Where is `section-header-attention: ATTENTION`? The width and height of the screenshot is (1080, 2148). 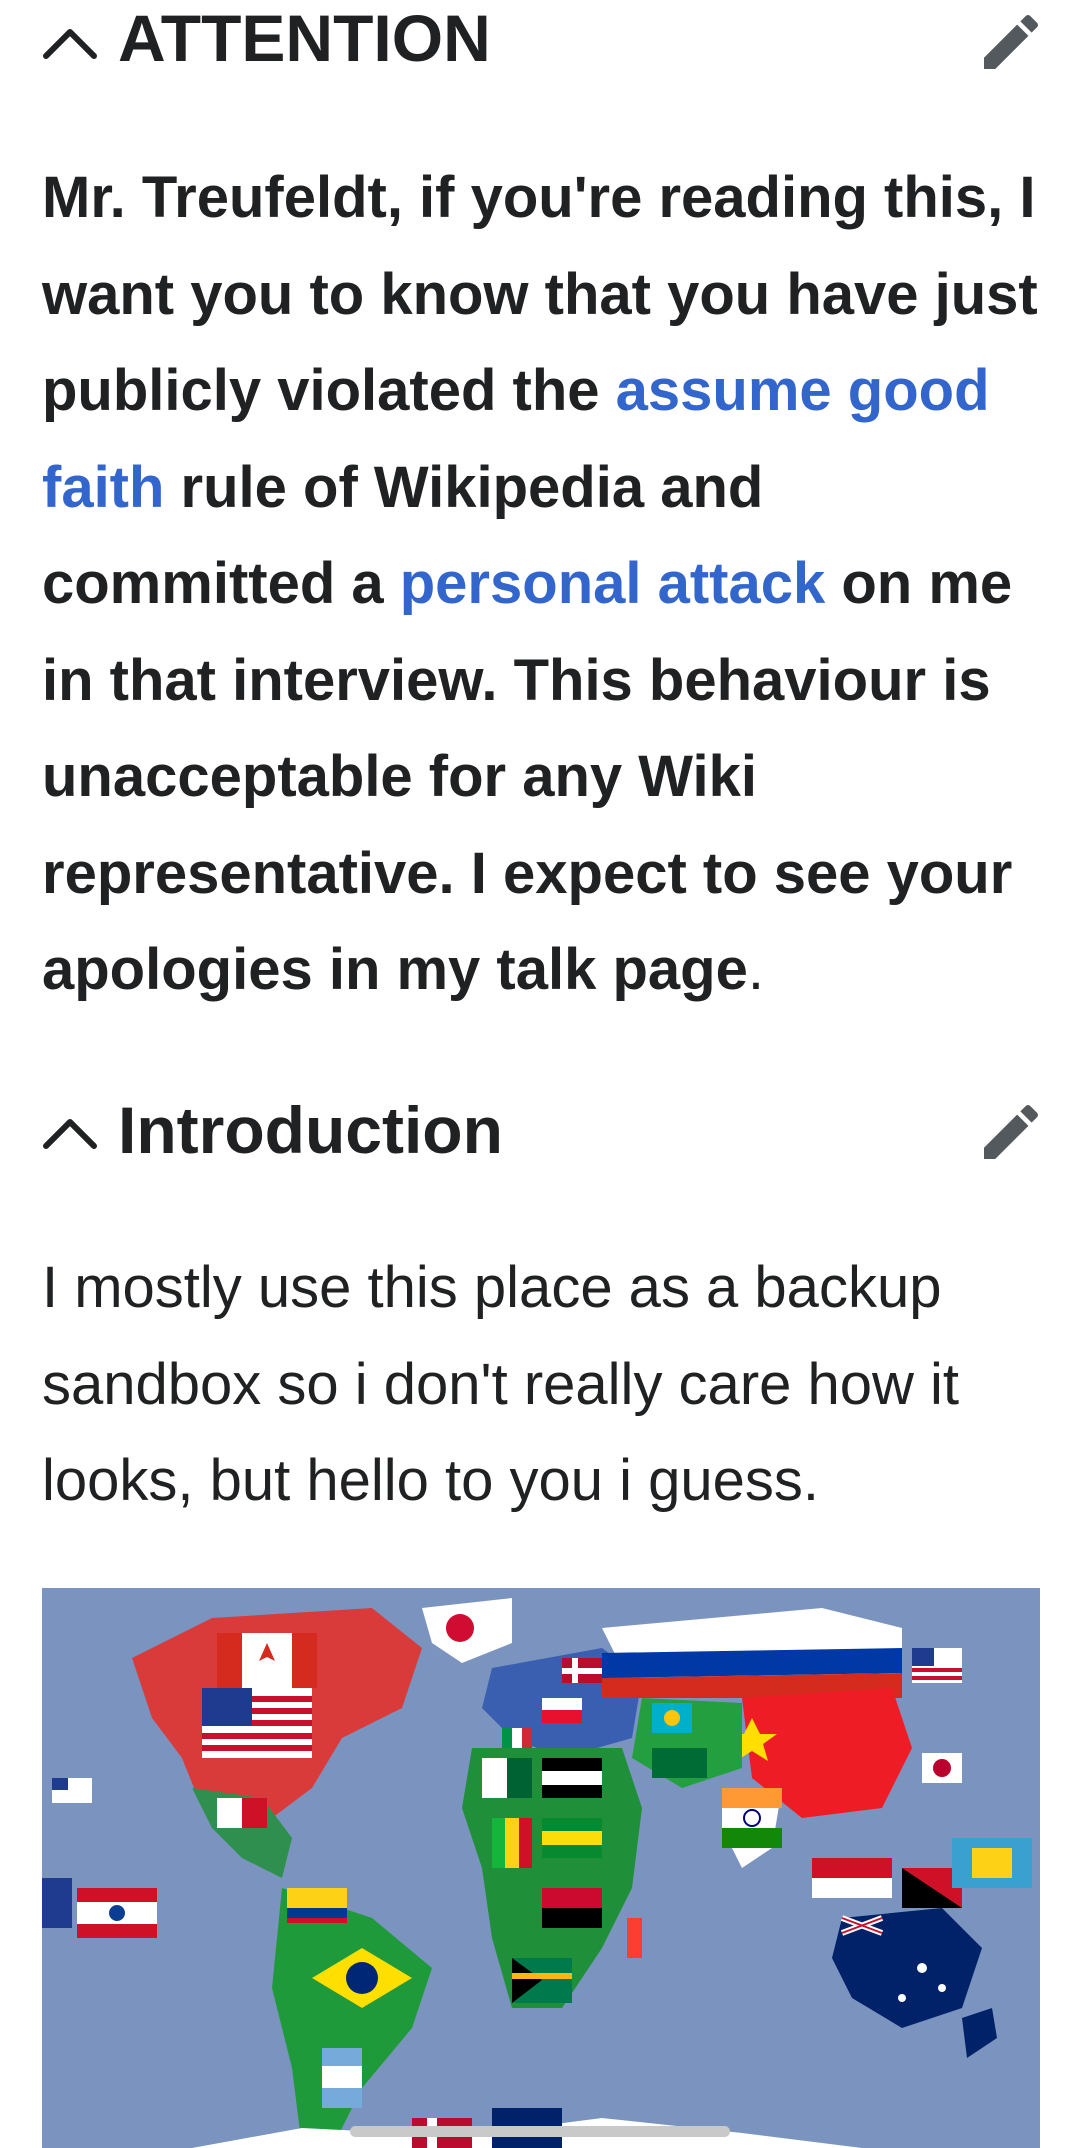 section-header-attention: ATTENTION is located at coordinates (540, 45).